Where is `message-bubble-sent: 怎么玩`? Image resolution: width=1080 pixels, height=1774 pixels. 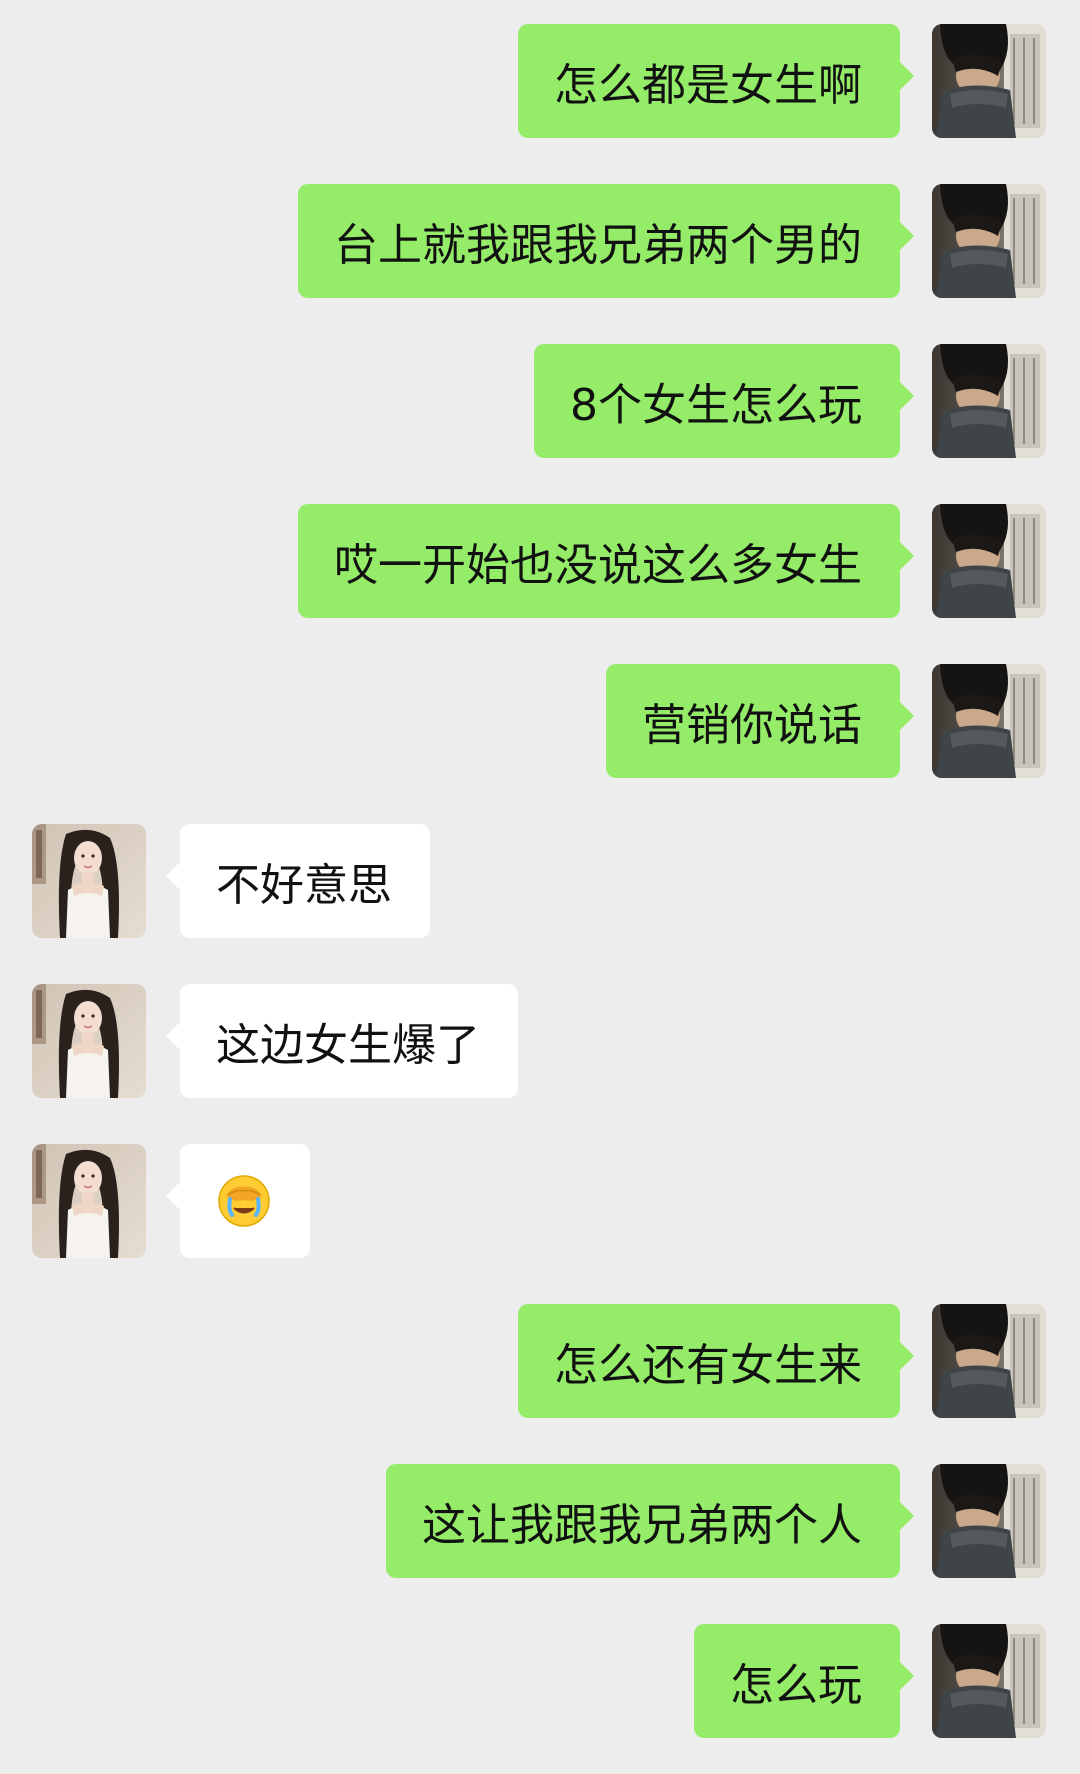 message-bubble-sent: 怎么玩 is located at coordinates (804, 1681).